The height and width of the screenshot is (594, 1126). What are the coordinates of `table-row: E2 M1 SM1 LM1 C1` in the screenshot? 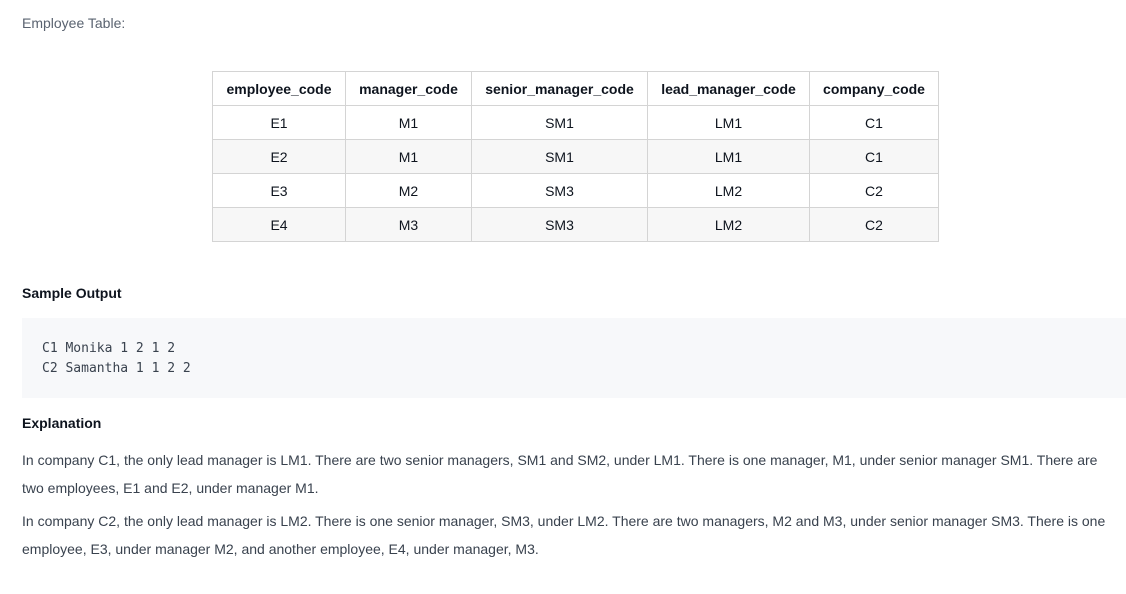 It's located at (575, 156).